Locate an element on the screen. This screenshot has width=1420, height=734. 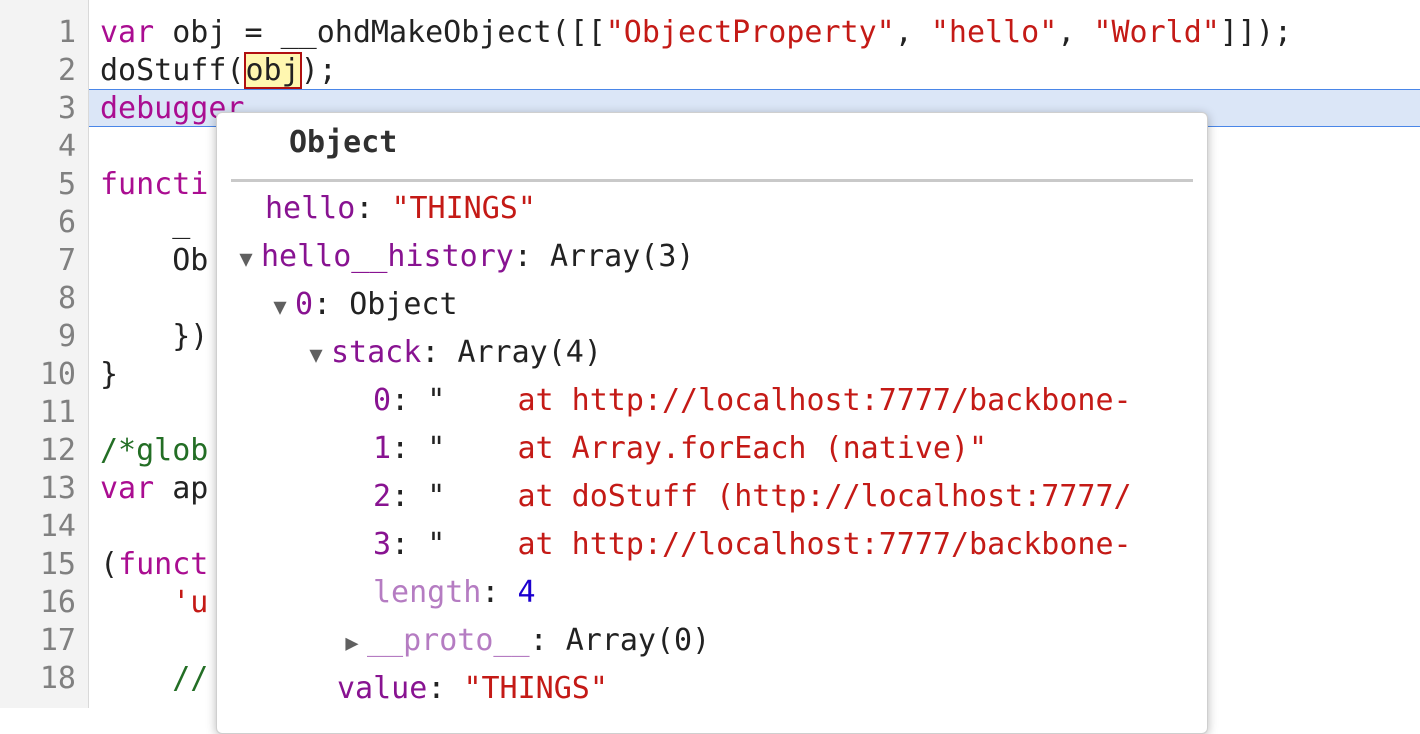
stack-item-0: 0: " at http://localhost:7777/backbone- is located at coordinates (752, 401).